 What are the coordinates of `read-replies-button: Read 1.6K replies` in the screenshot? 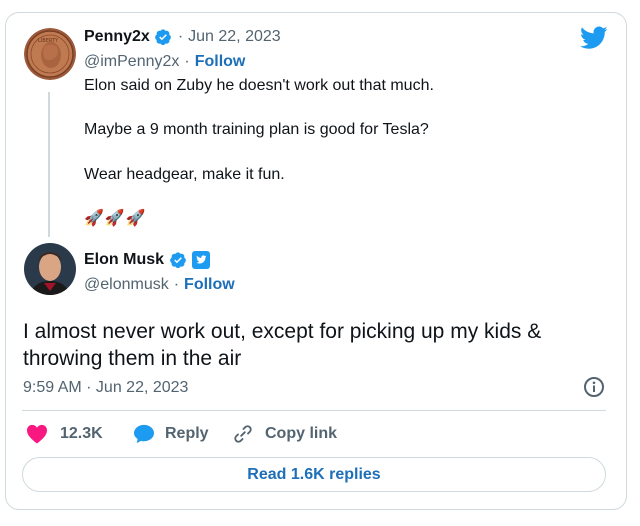 It's located at (314, 474).